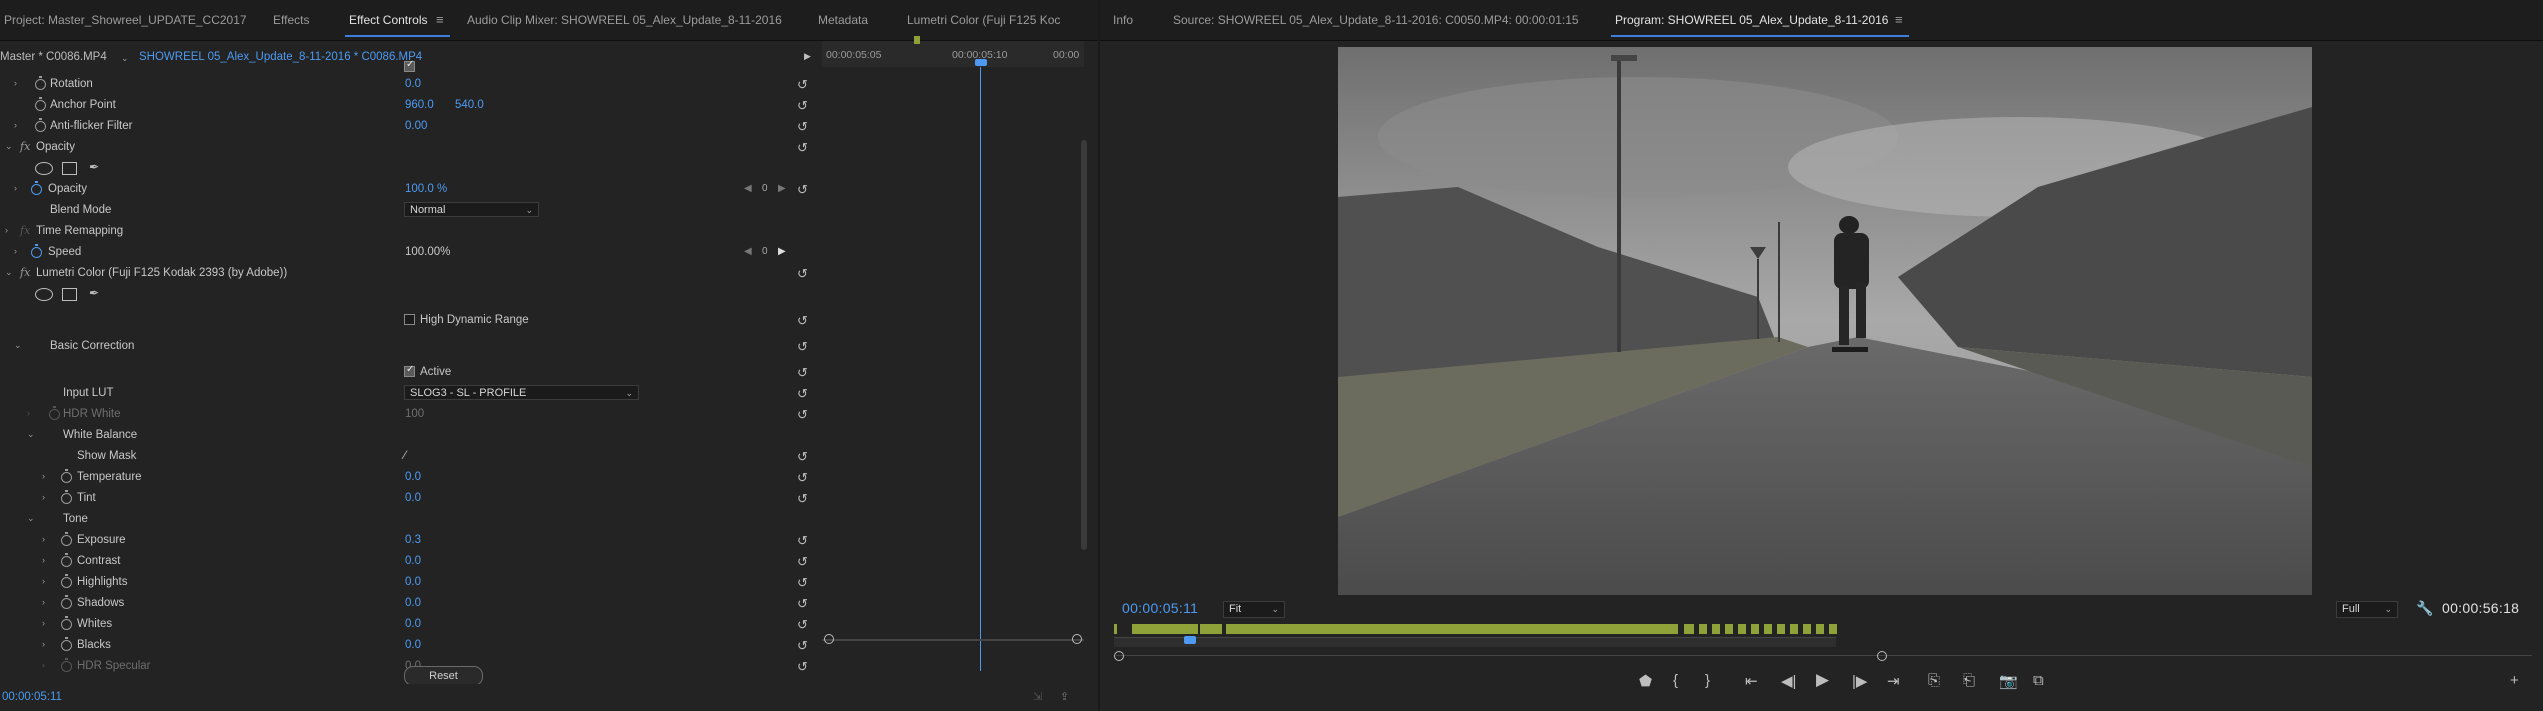 This screenshot has height=711, width=2543. I want to click on comparison-view-icon: ⧉, so click(2038, 680).